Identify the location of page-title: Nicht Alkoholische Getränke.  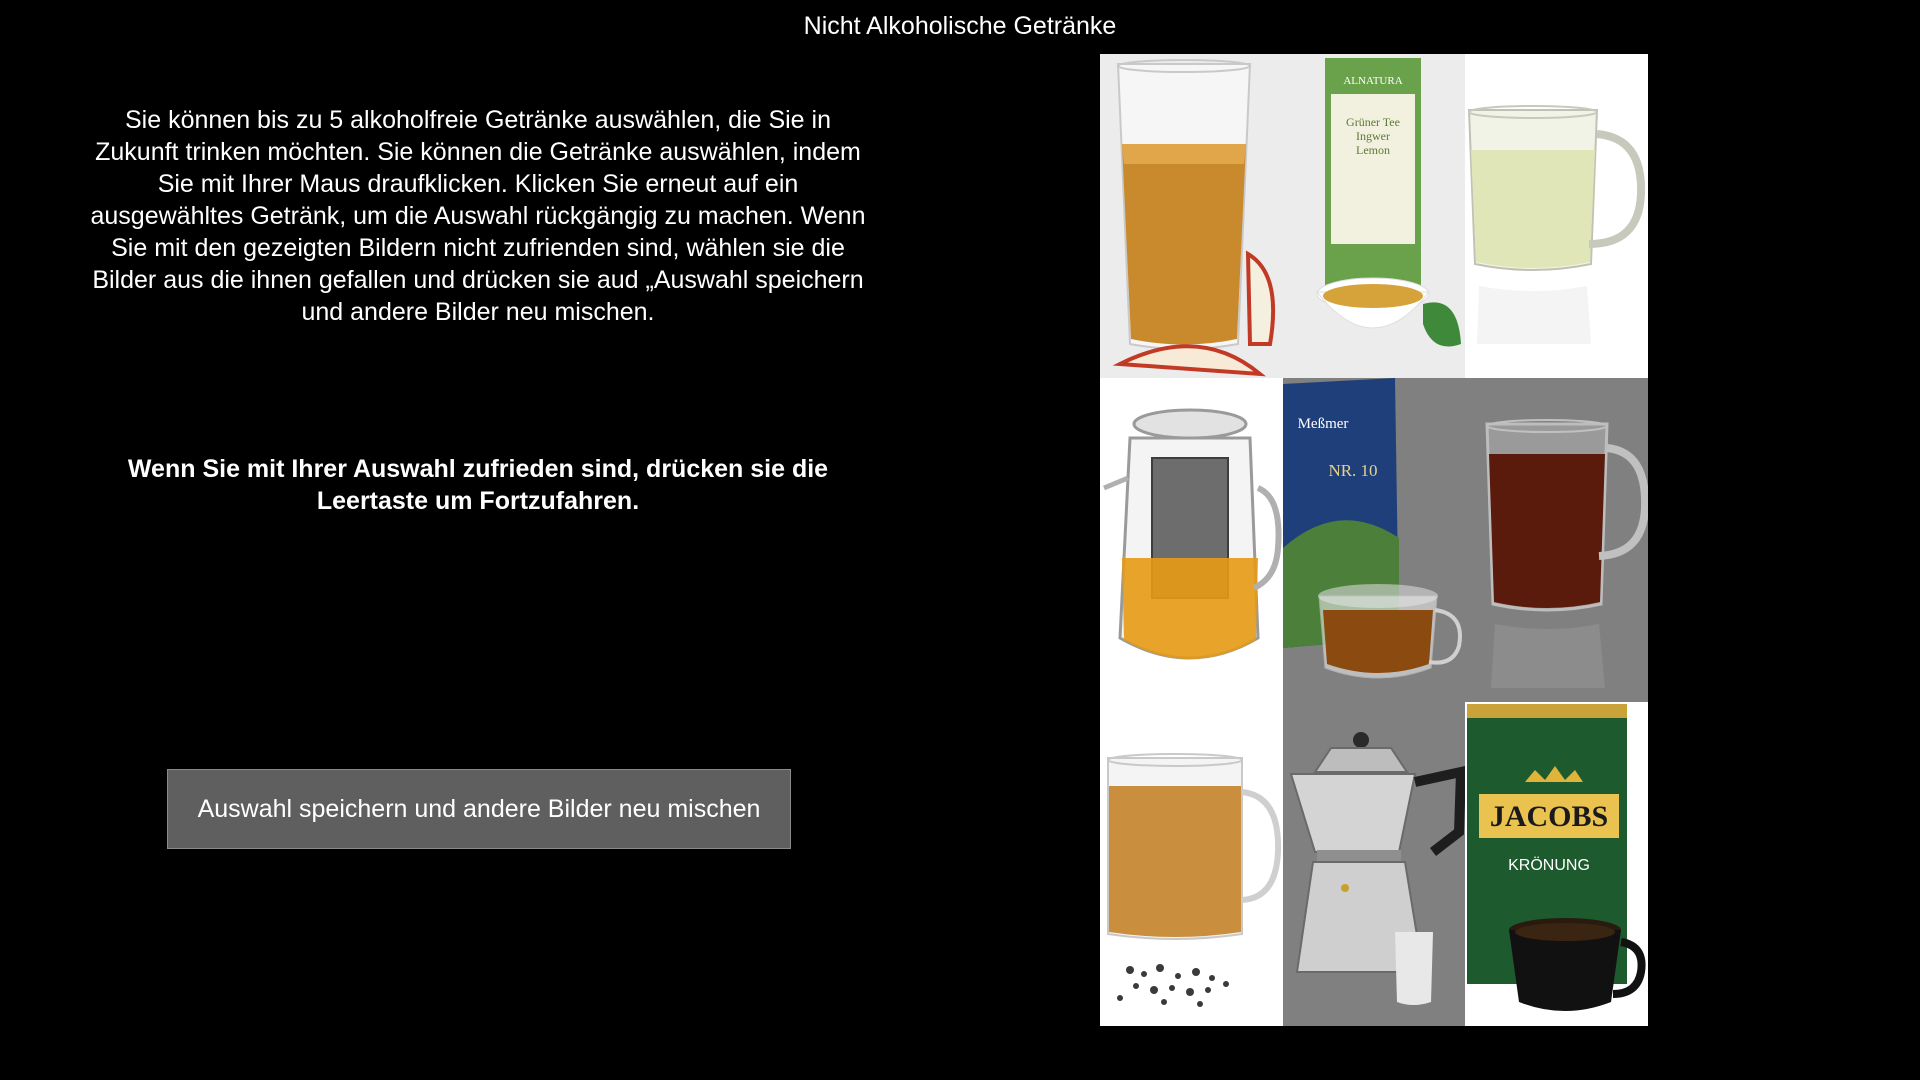
(960, 26).